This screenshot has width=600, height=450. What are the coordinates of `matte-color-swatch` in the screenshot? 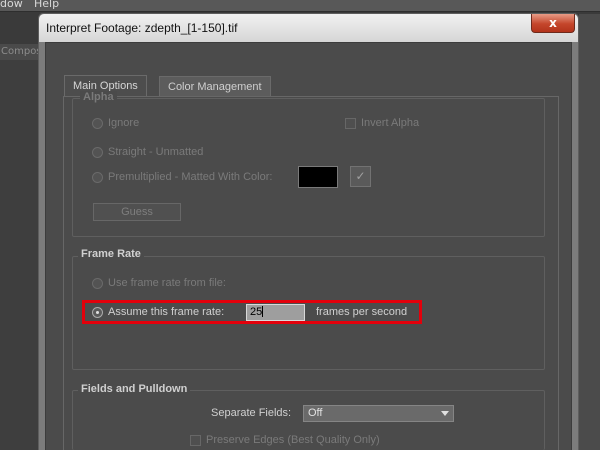 It's located at (318, 177).